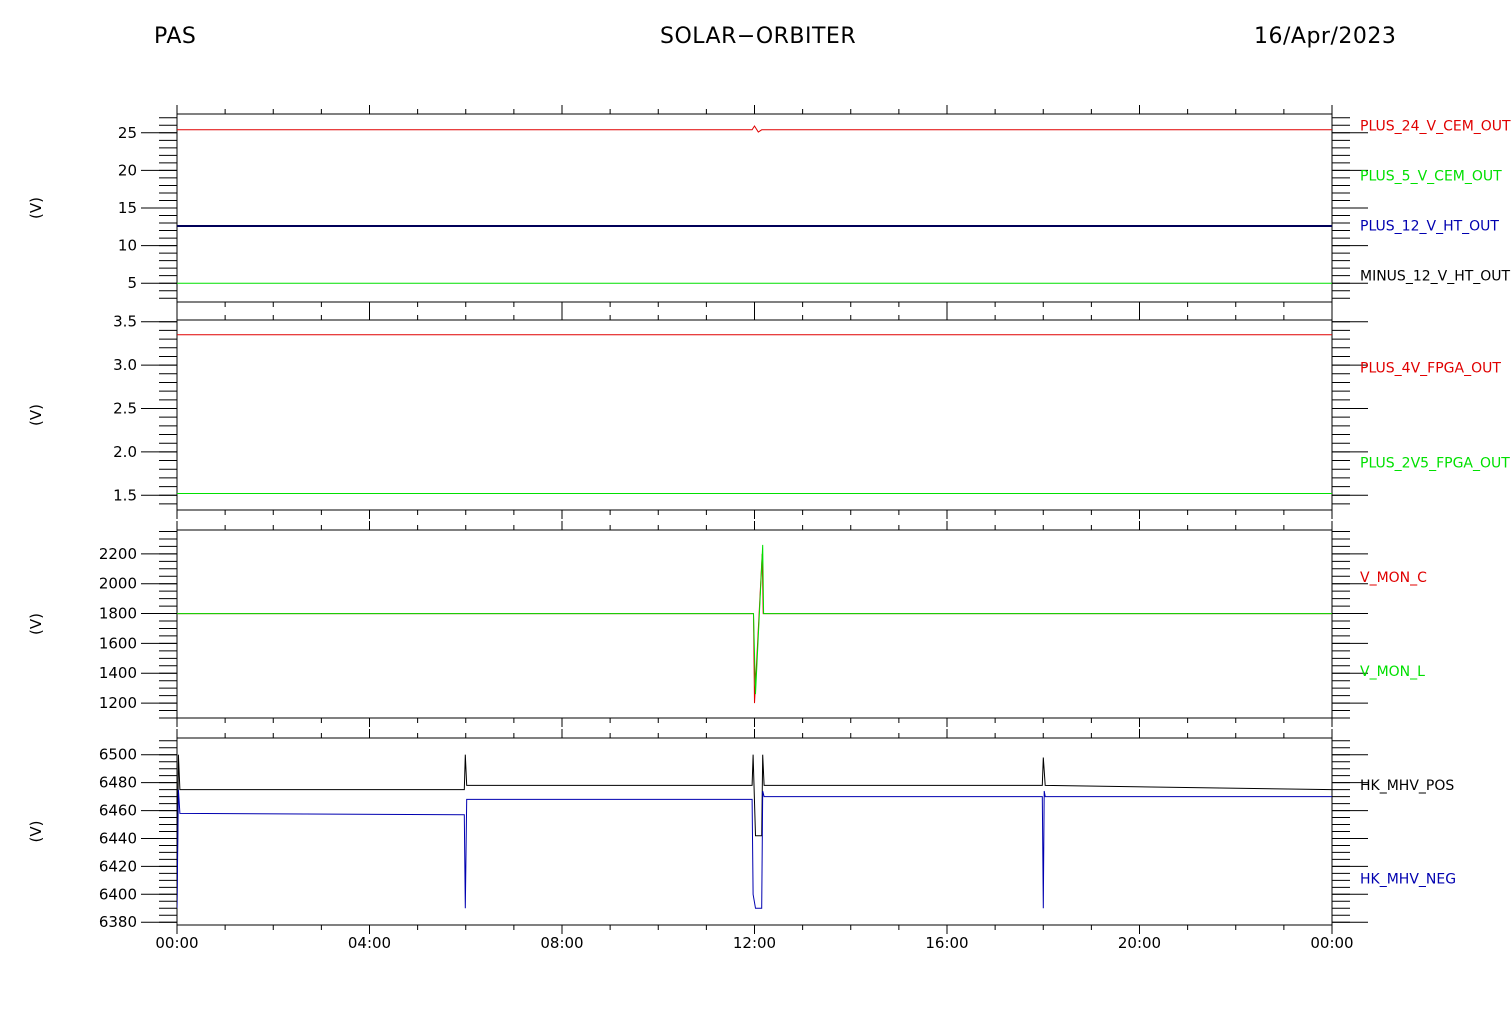 The width and height of the screenshot is (1512, 1020). Describe the element at coordinates (1408, 879) in the screenshot. I see `legend-label: HK_MHV_NEG` at that location.